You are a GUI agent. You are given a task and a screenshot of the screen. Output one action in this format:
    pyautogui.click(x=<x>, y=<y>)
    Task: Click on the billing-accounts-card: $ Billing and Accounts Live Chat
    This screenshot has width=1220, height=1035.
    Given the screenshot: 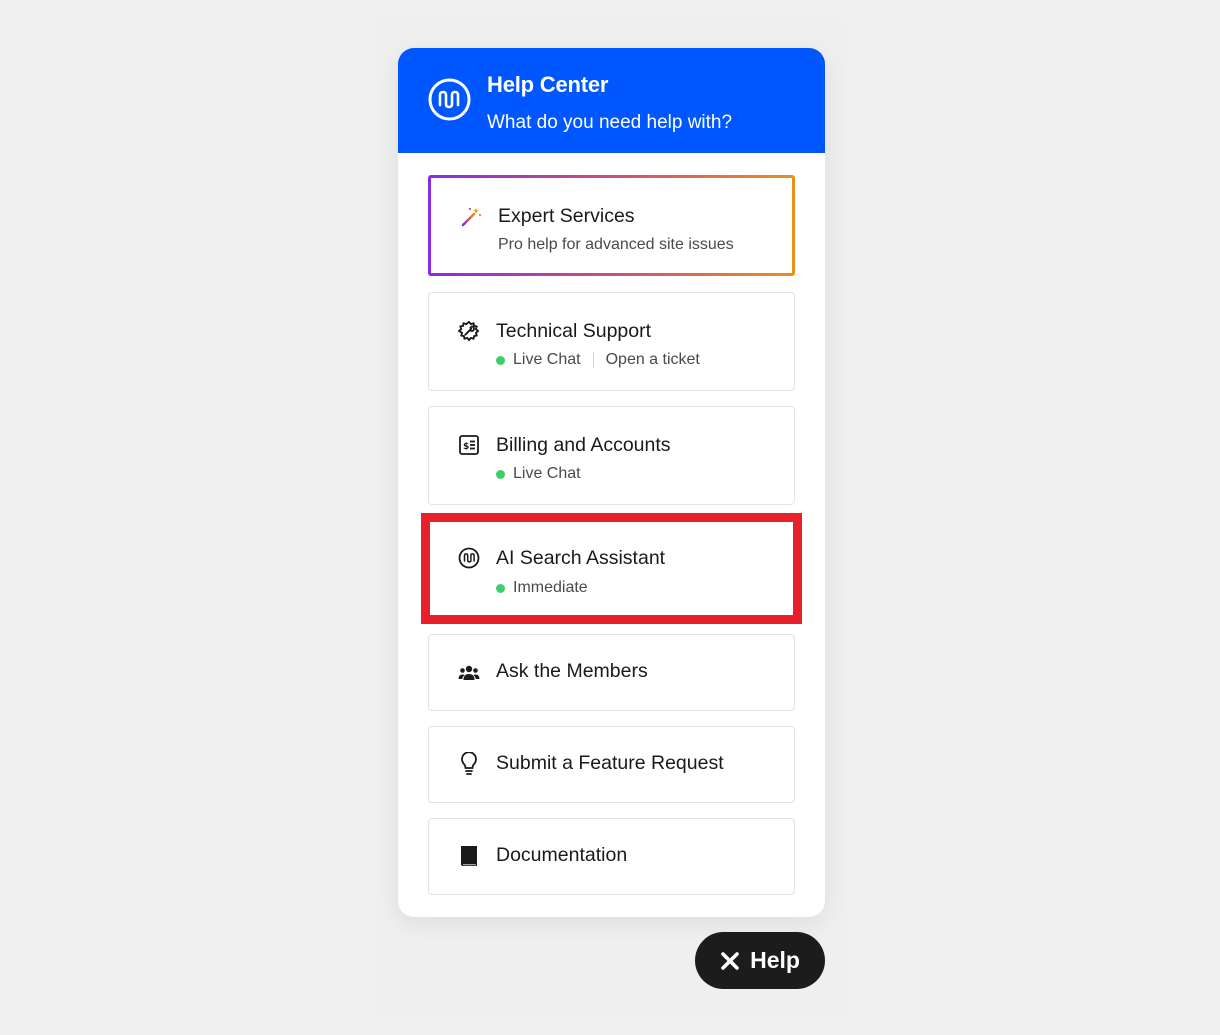 What is the action you would take?
    pyautogui.click(x=611, y=455)
    